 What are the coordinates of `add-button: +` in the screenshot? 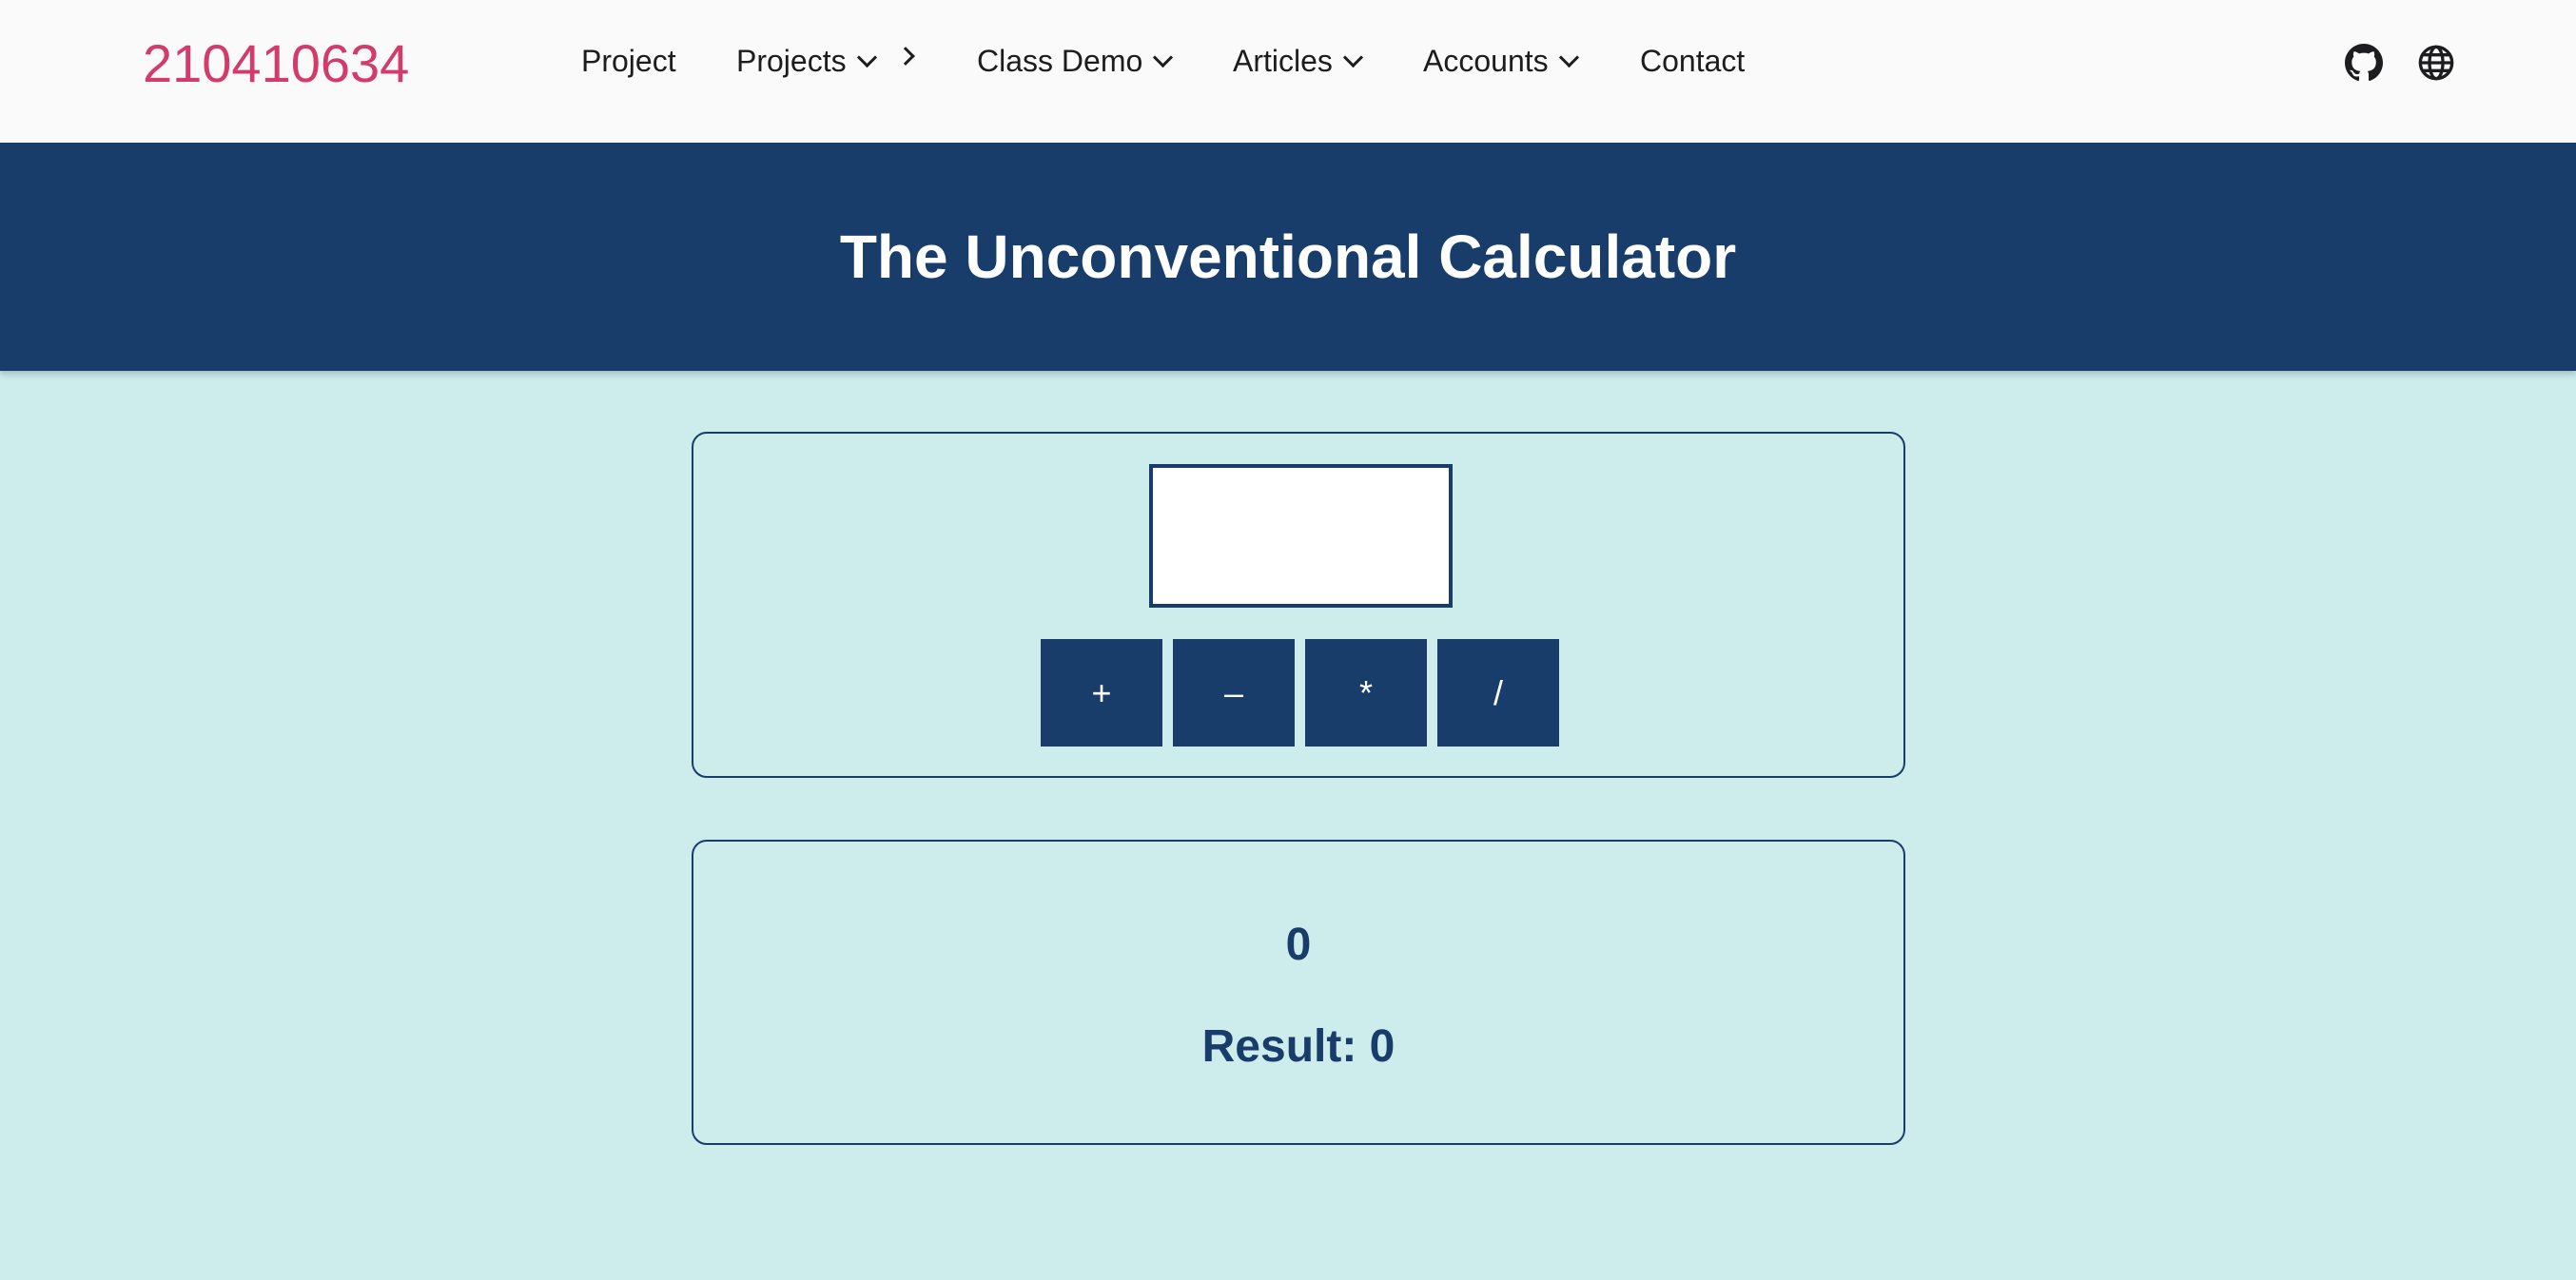 It's located at (1101, 693).